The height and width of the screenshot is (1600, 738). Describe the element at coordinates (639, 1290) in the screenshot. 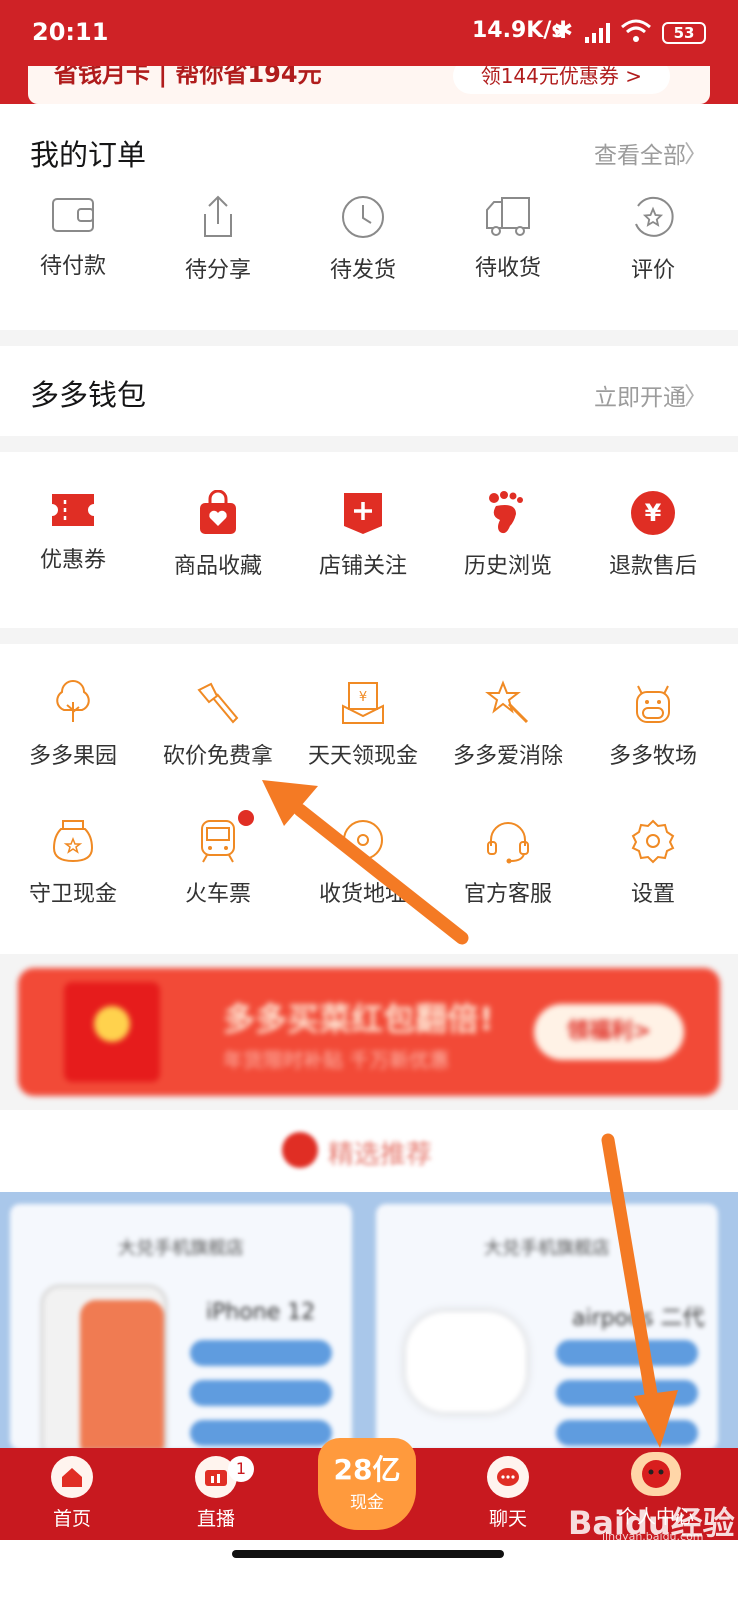

I see `arrow-to-profile` at that location.